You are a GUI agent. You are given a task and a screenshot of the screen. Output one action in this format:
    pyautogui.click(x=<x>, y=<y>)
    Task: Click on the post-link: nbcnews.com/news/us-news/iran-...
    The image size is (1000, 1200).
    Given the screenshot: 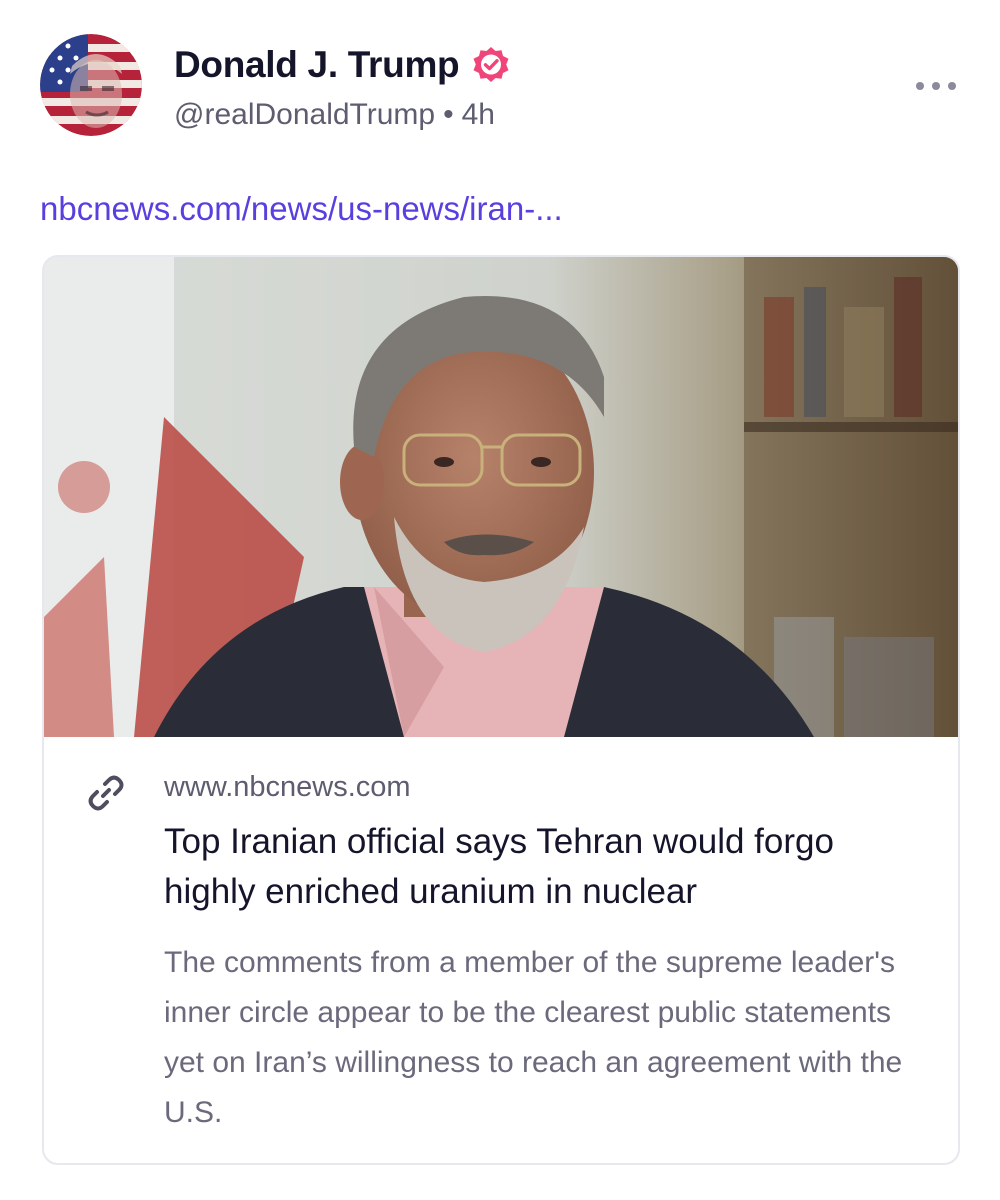 What is the action you would take?
    pyautogui.click(x=301, y=209)
    